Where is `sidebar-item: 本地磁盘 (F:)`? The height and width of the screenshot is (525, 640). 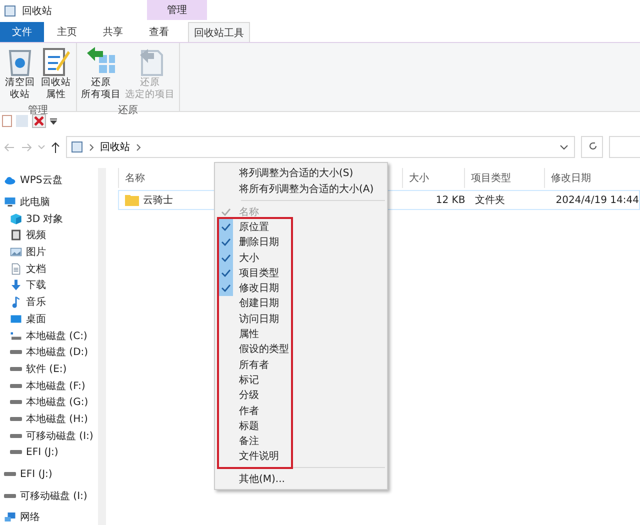 sidebar-item: 本地磁盘 (F:) is located at coordinates (49, 385).